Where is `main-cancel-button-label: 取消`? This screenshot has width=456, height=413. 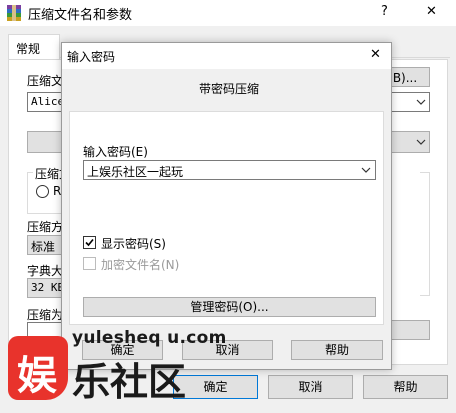
main-cancel-button-label: 取消 is located at coordinates (310, 387).